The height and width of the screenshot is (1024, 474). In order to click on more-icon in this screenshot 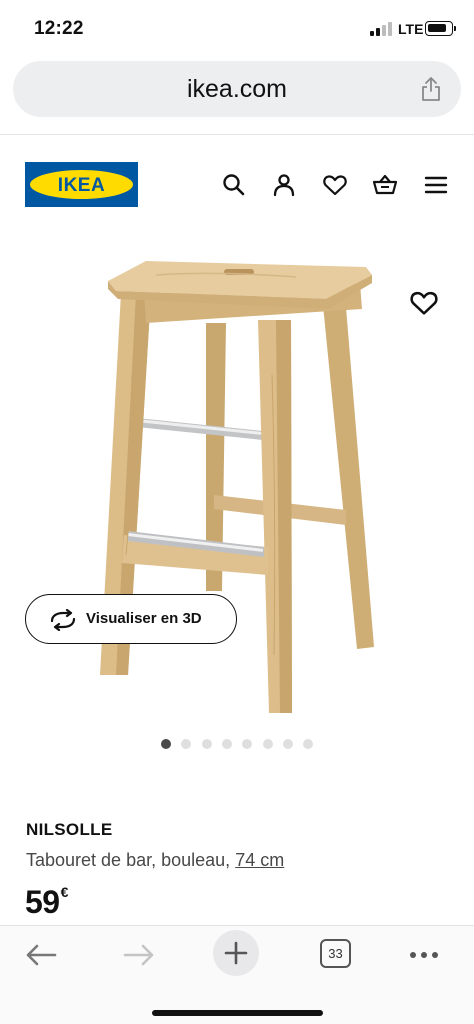, I will do `click(424, 955)`.